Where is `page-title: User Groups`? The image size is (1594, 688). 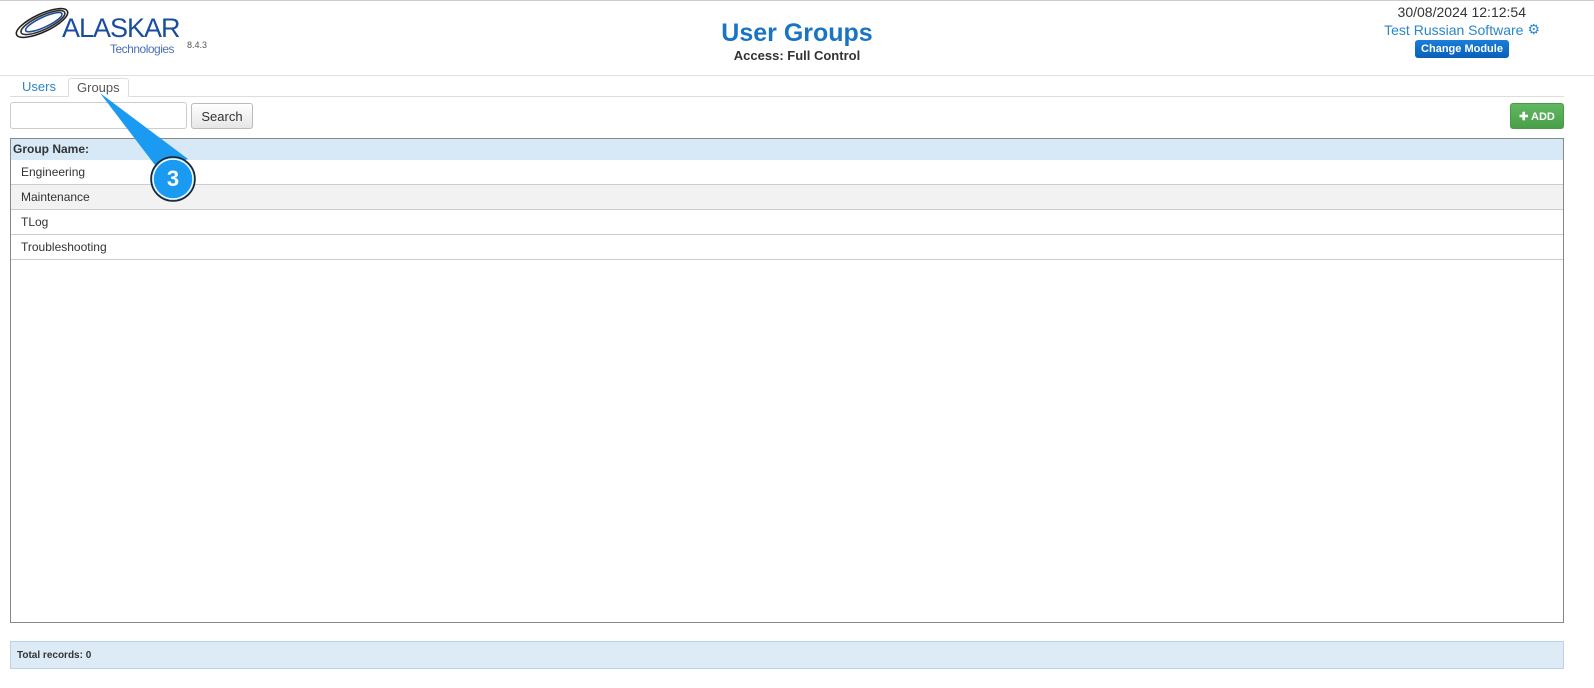
page-title: User Groups is located at coordinates (797, 33).